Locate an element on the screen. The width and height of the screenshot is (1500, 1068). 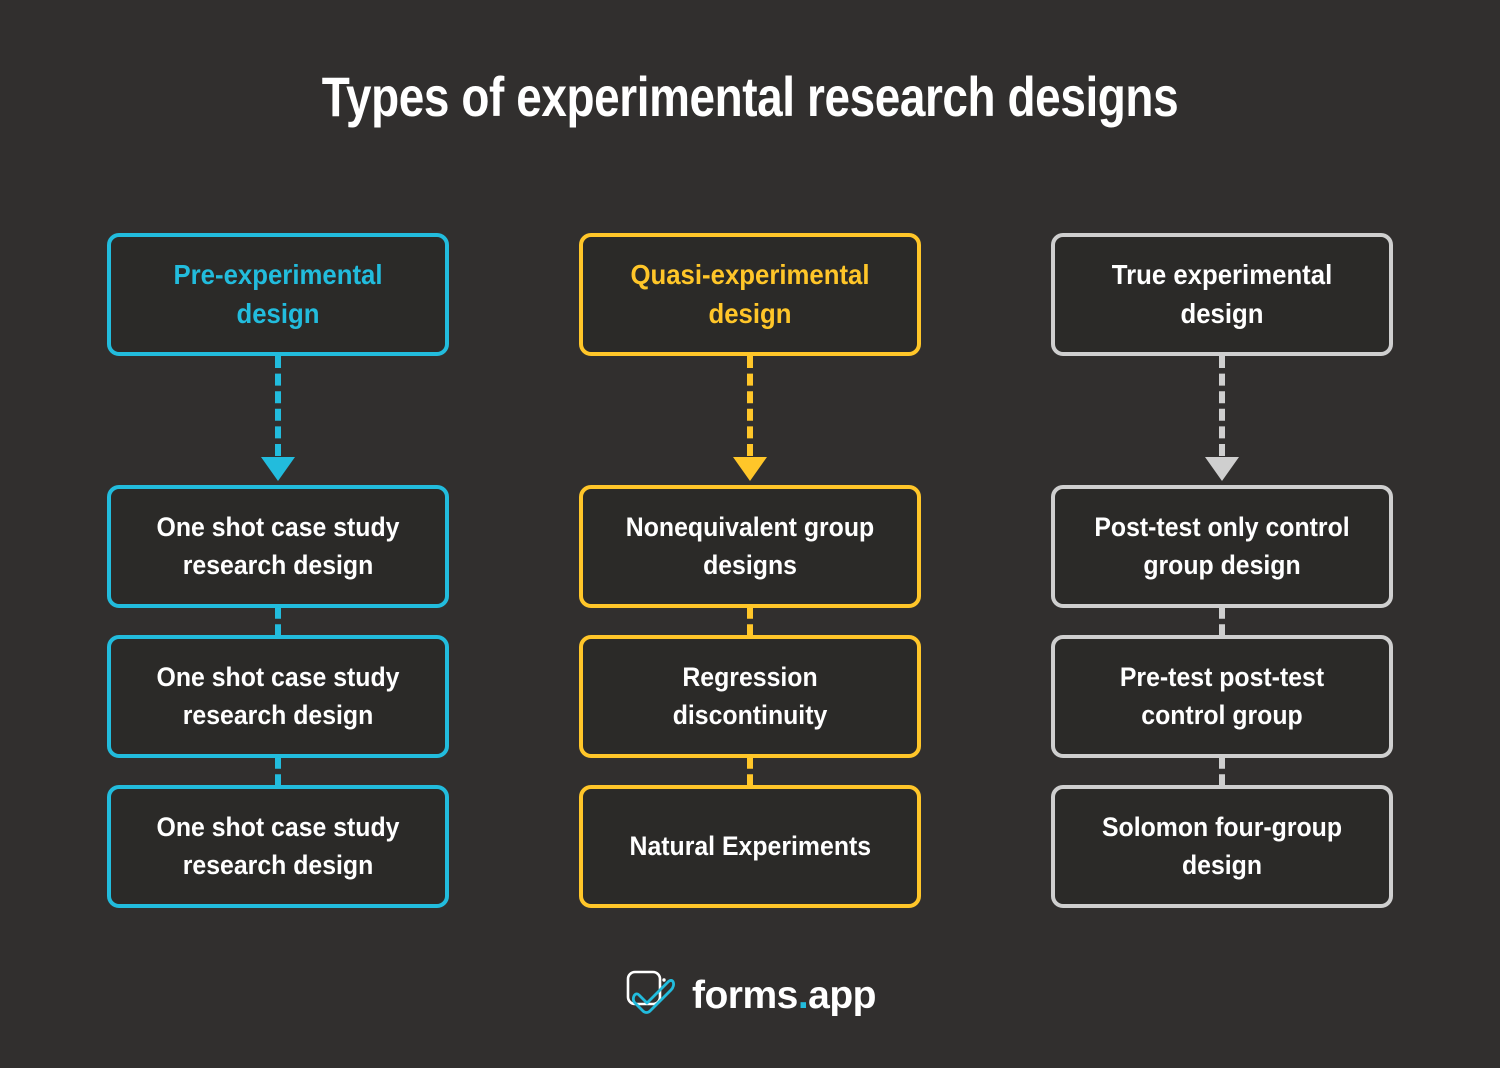
page-title: Types of experimental research designs is located at coordinates (750, 96).